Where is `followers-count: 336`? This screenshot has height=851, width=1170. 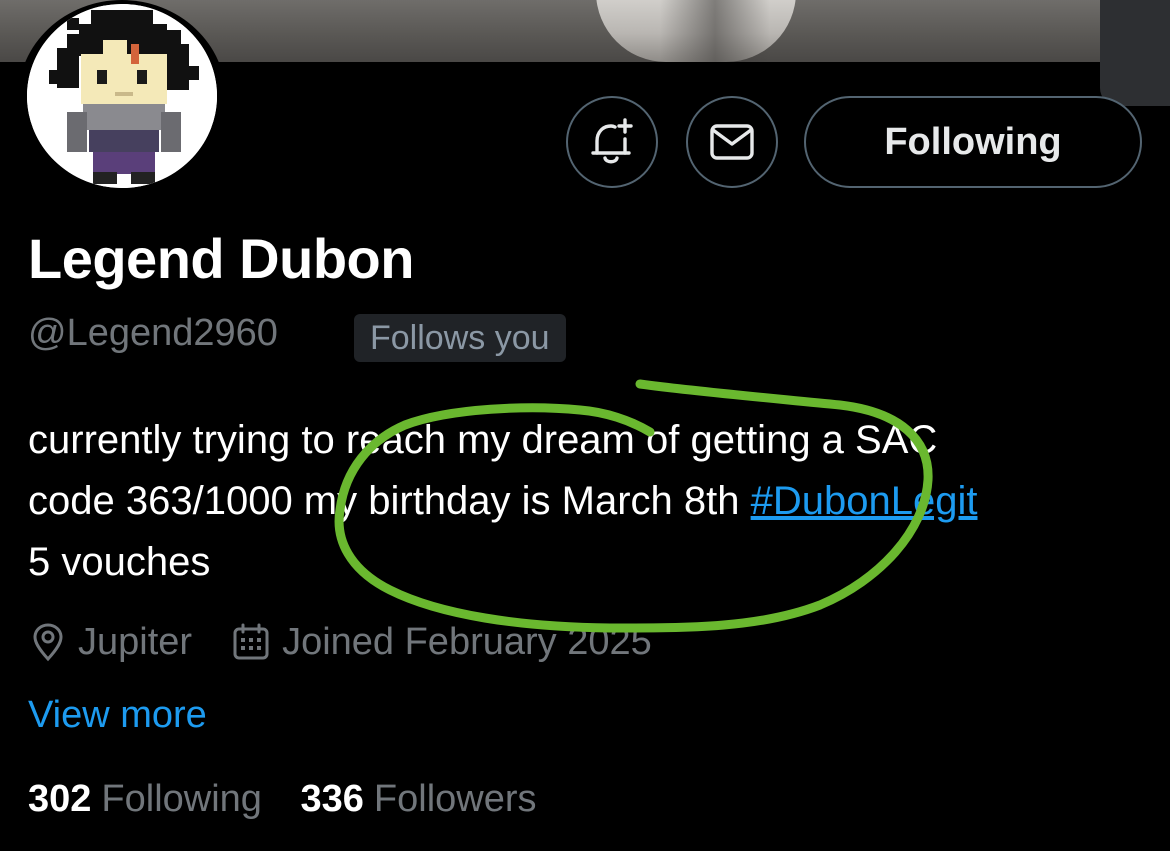 followers-count: 336 is located at coordinates (332, 799).